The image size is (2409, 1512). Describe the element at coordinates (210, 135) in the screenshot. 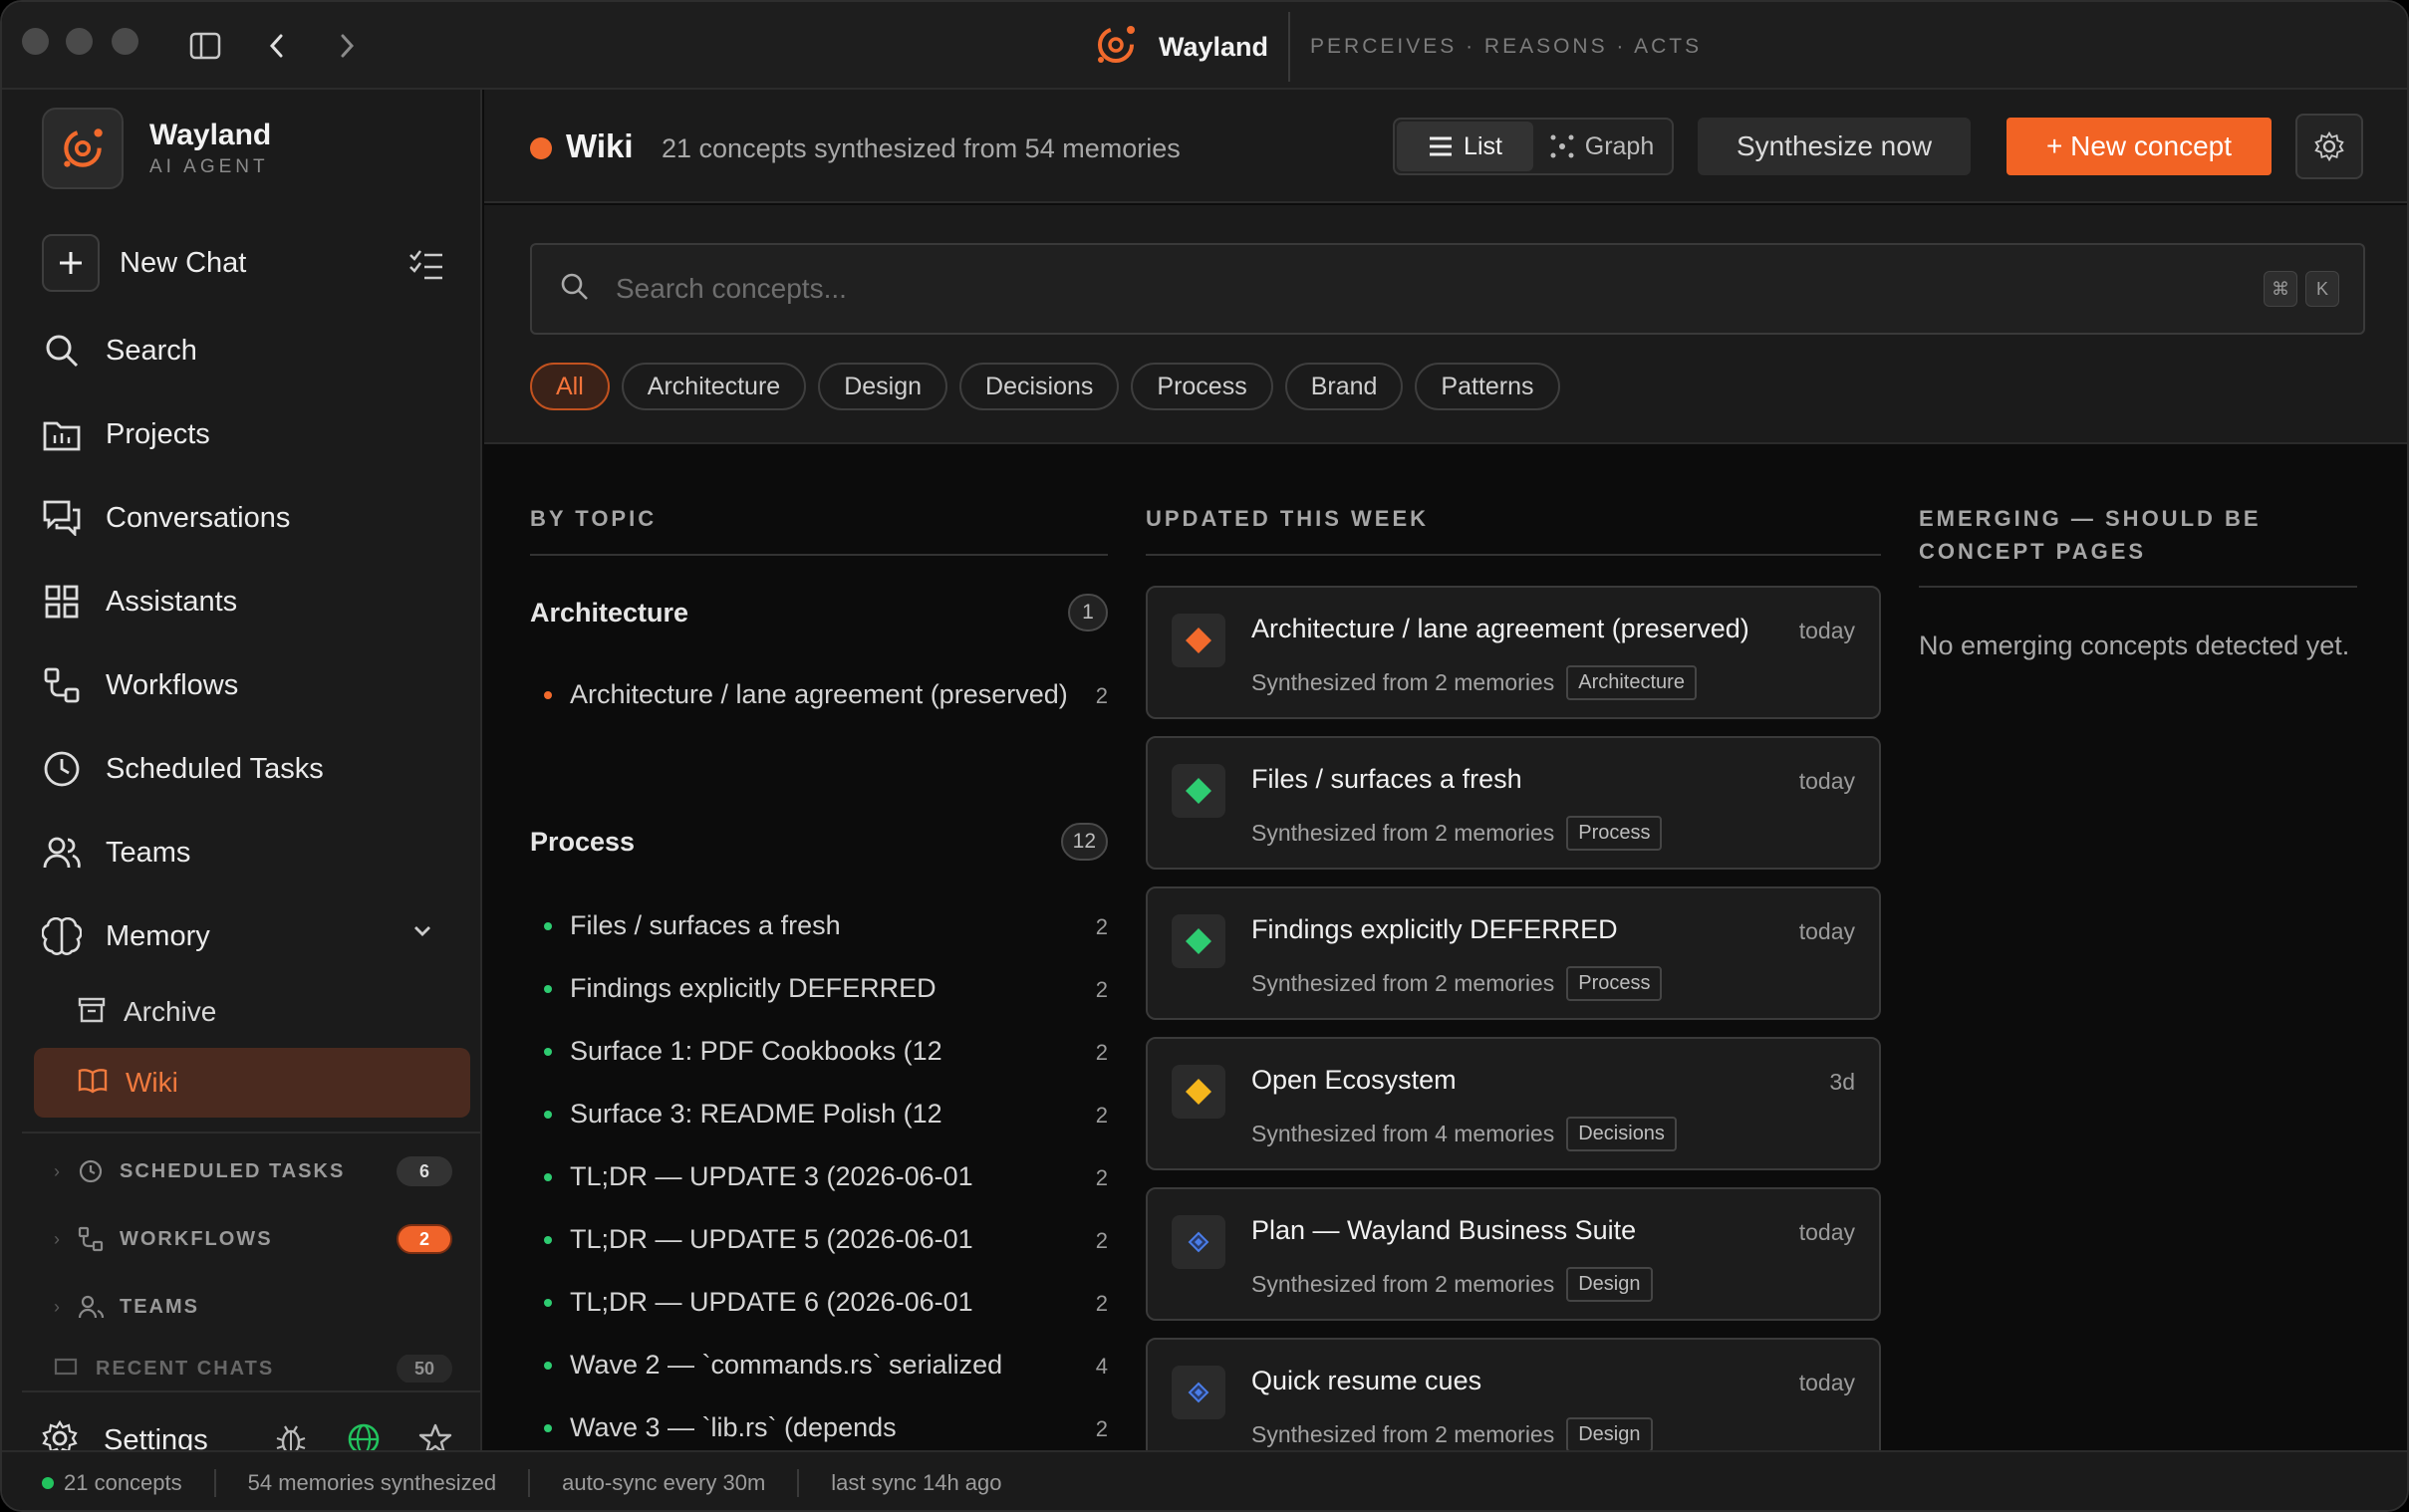

I see `brand-name: Wayland` at that location.